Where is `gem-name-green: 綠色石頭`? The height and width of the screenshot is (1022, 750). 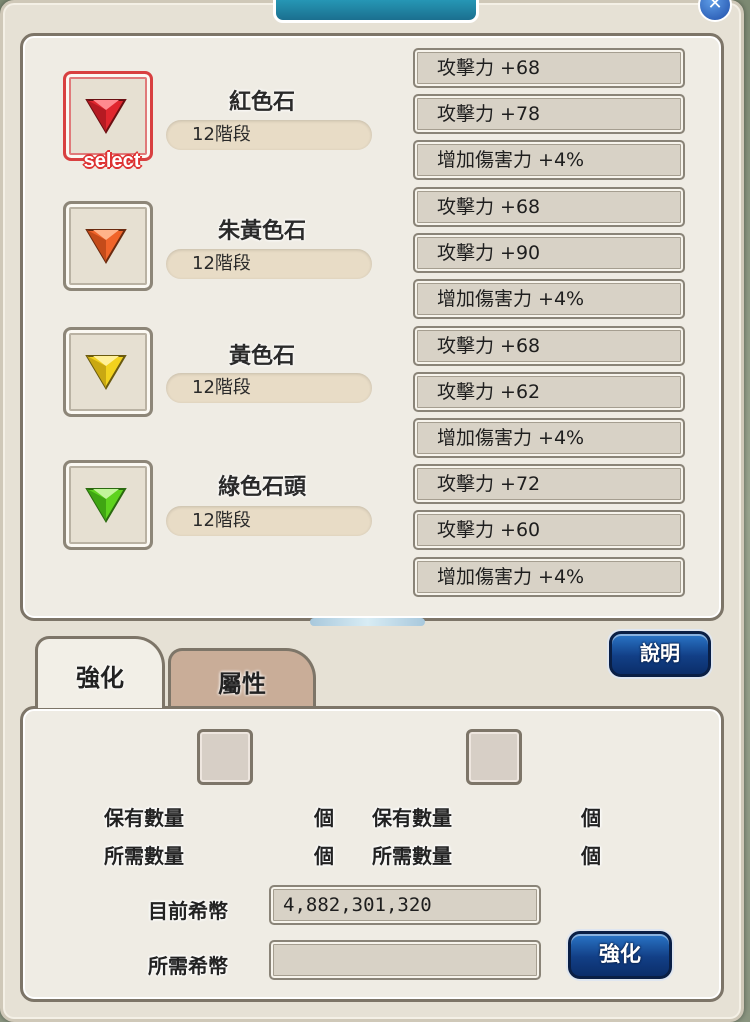 gem-name-green: 綠色石頭 is located at coordinates (261, 487).